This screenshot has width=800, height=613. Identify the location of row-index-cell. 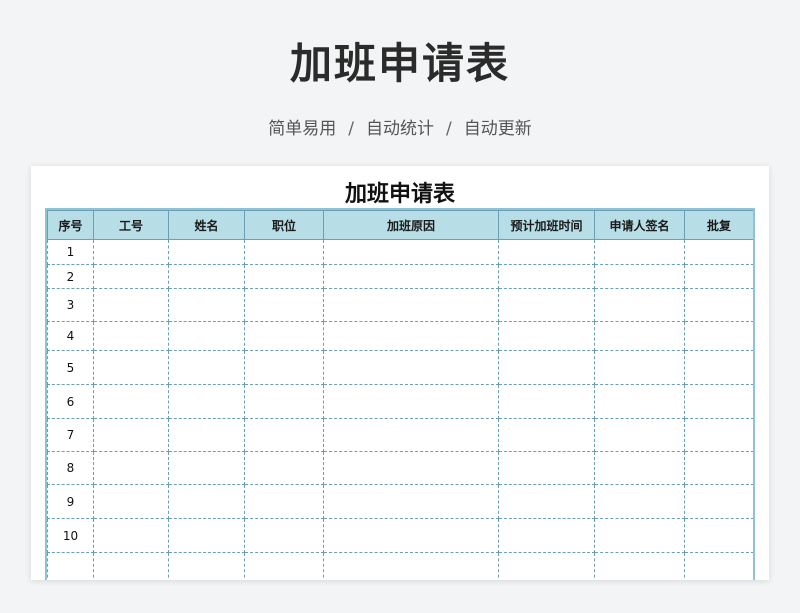
(70, 566).